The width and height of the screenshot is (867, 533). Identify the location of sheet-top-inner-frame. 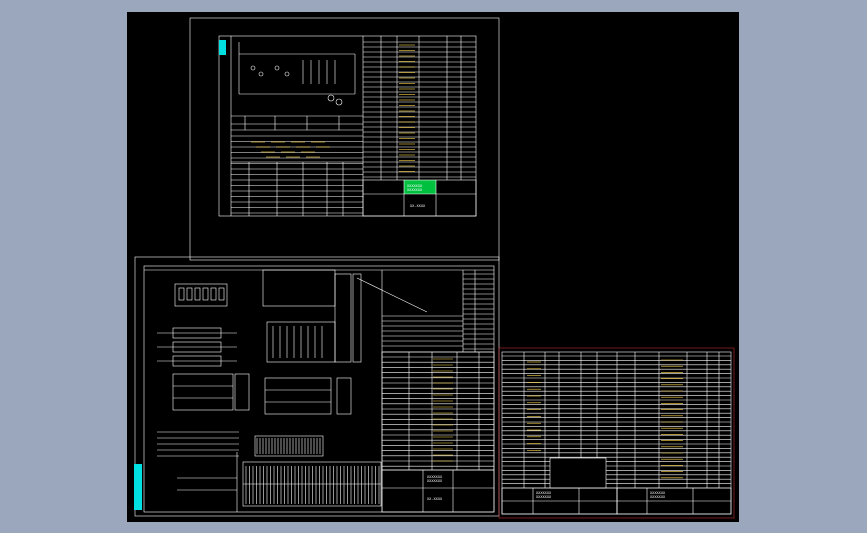
(347, 126).